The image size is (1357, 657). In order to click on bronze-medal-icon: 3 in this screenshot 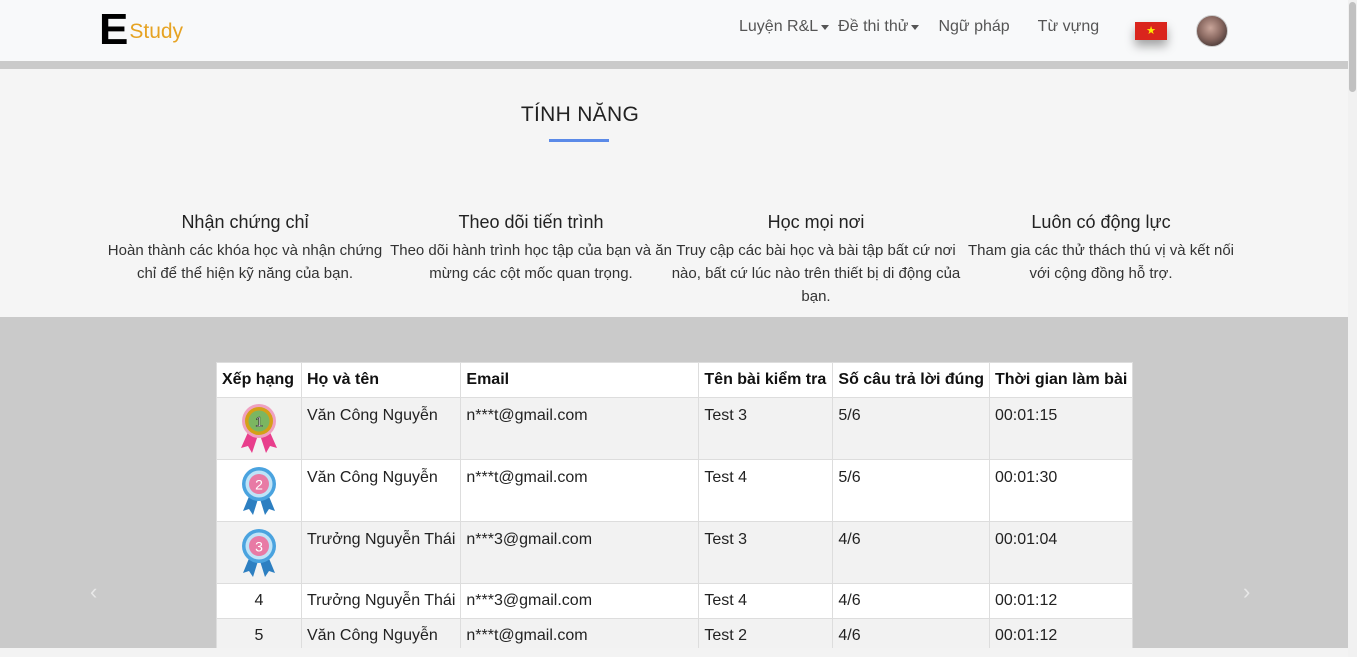, I will do `click(259, 553)`.